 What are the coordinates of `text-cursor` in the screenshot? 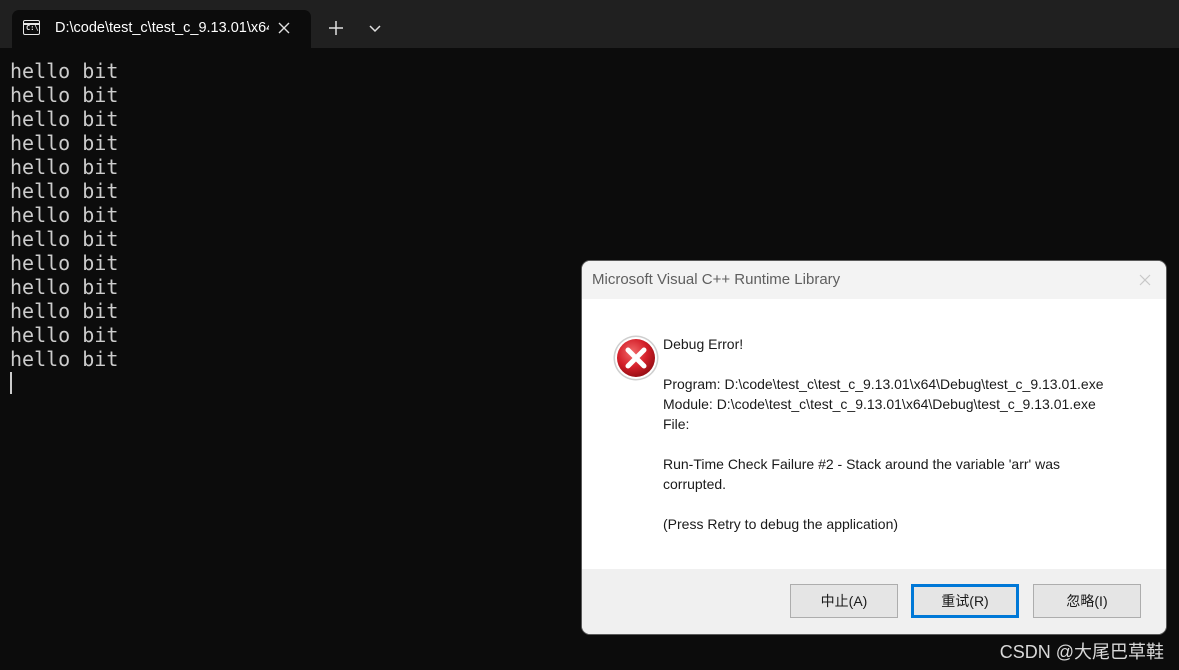 It's located at (11, 383).